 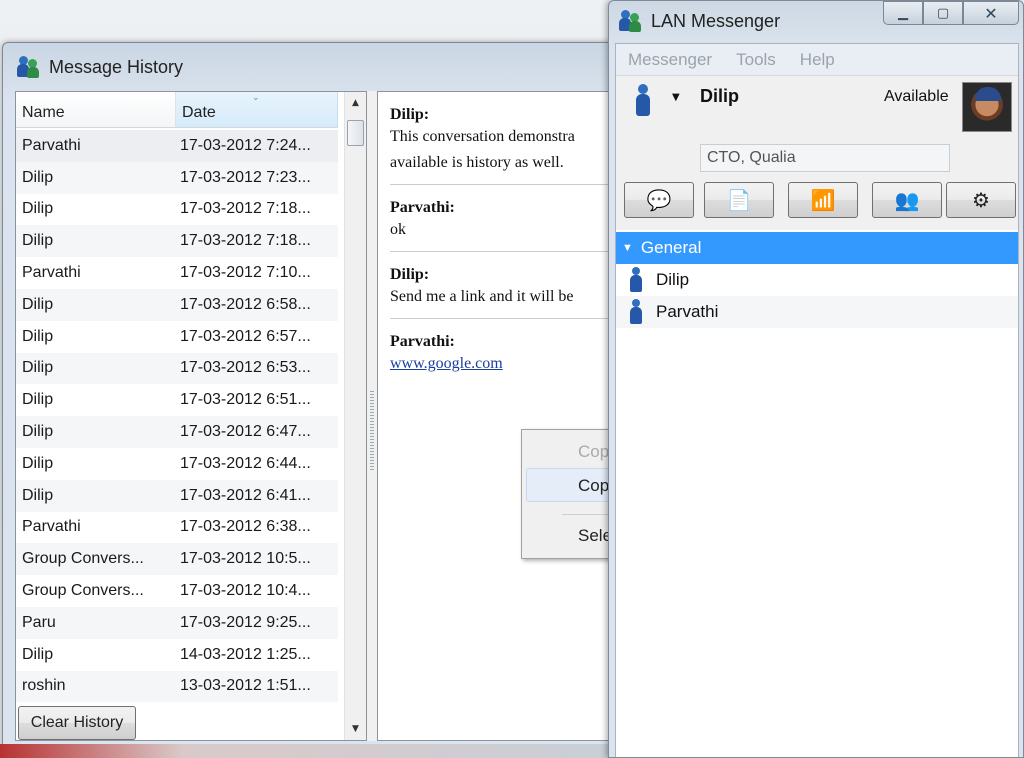 What do you see at coordinates (595, 536) in the screenshot?
I see `menu-item-select-all: Sele` at bounding box center [595, 536].